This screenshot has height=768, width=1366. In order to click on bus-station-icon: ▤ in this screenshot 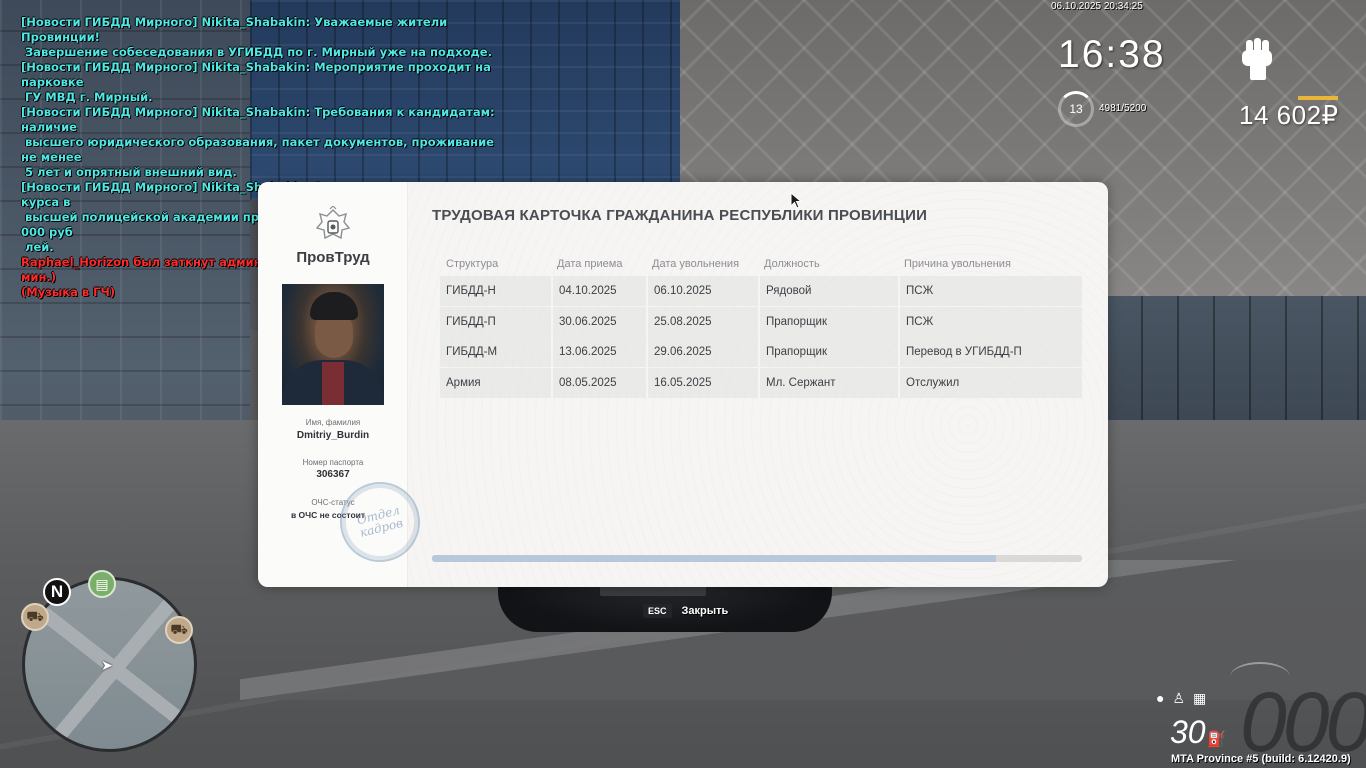, I will do `click(102, 584)`.